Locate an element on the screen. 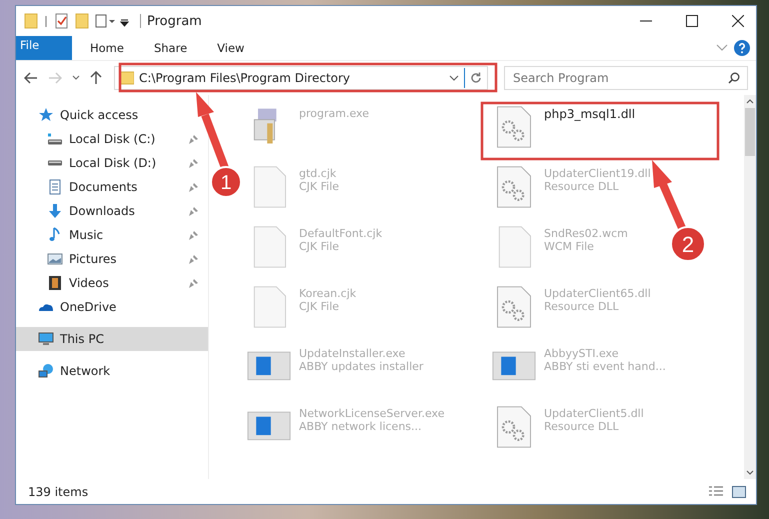  recent-caret-icon is located at coordinates (76, 78).